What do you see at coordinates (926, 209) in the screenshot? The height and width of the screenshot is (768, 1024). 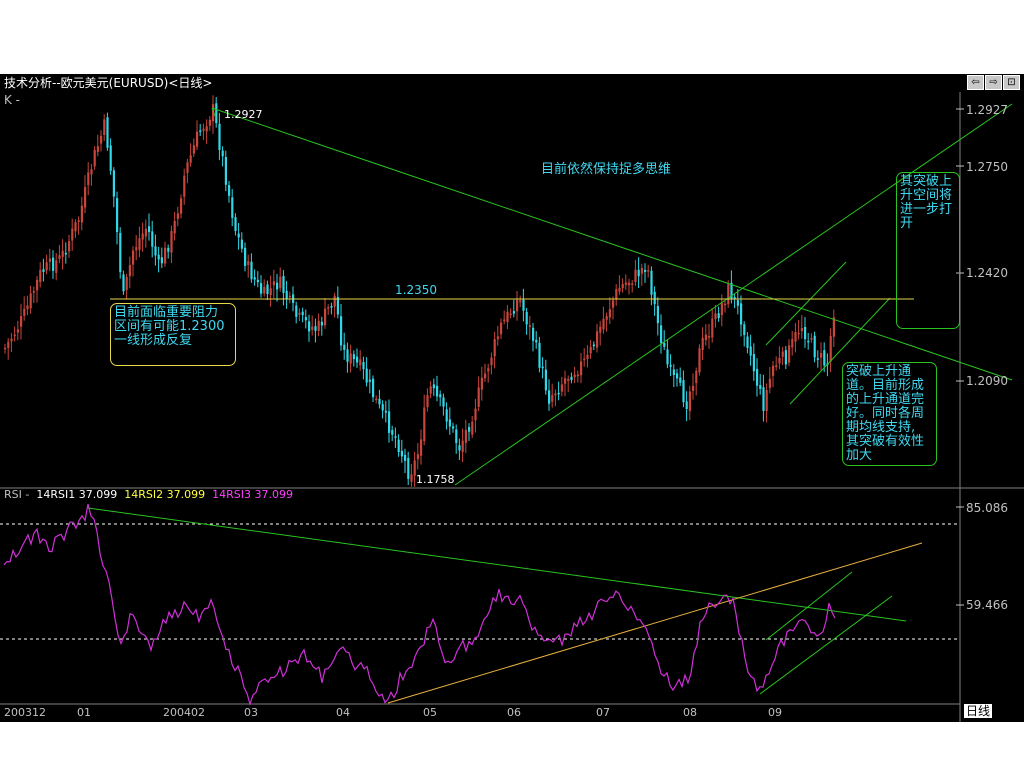 I see `annotation-line: 进一步打` at bounding box center [926, 209].